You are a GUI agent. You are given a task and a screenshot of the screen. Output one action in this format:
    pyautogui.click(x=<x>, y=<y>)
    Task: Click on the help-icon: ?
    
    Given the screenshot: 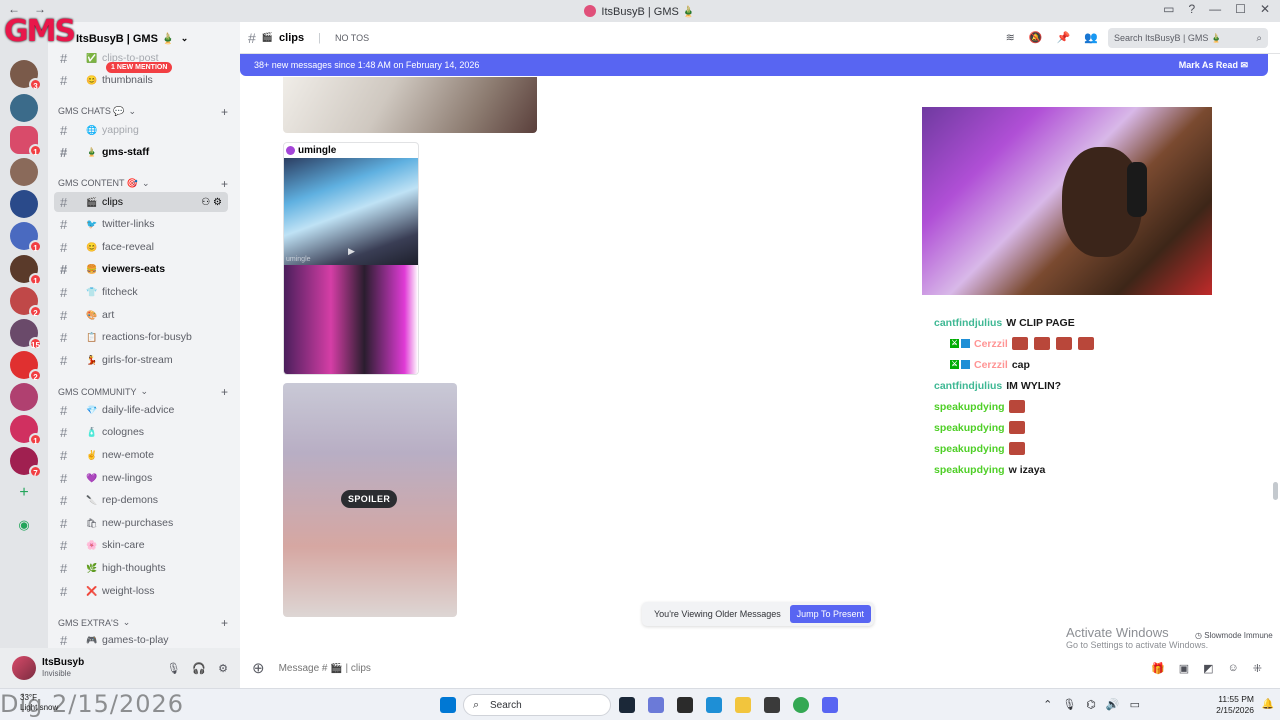 What is the action you would take?
    pyautogui.click(x=1191, y=9)
    